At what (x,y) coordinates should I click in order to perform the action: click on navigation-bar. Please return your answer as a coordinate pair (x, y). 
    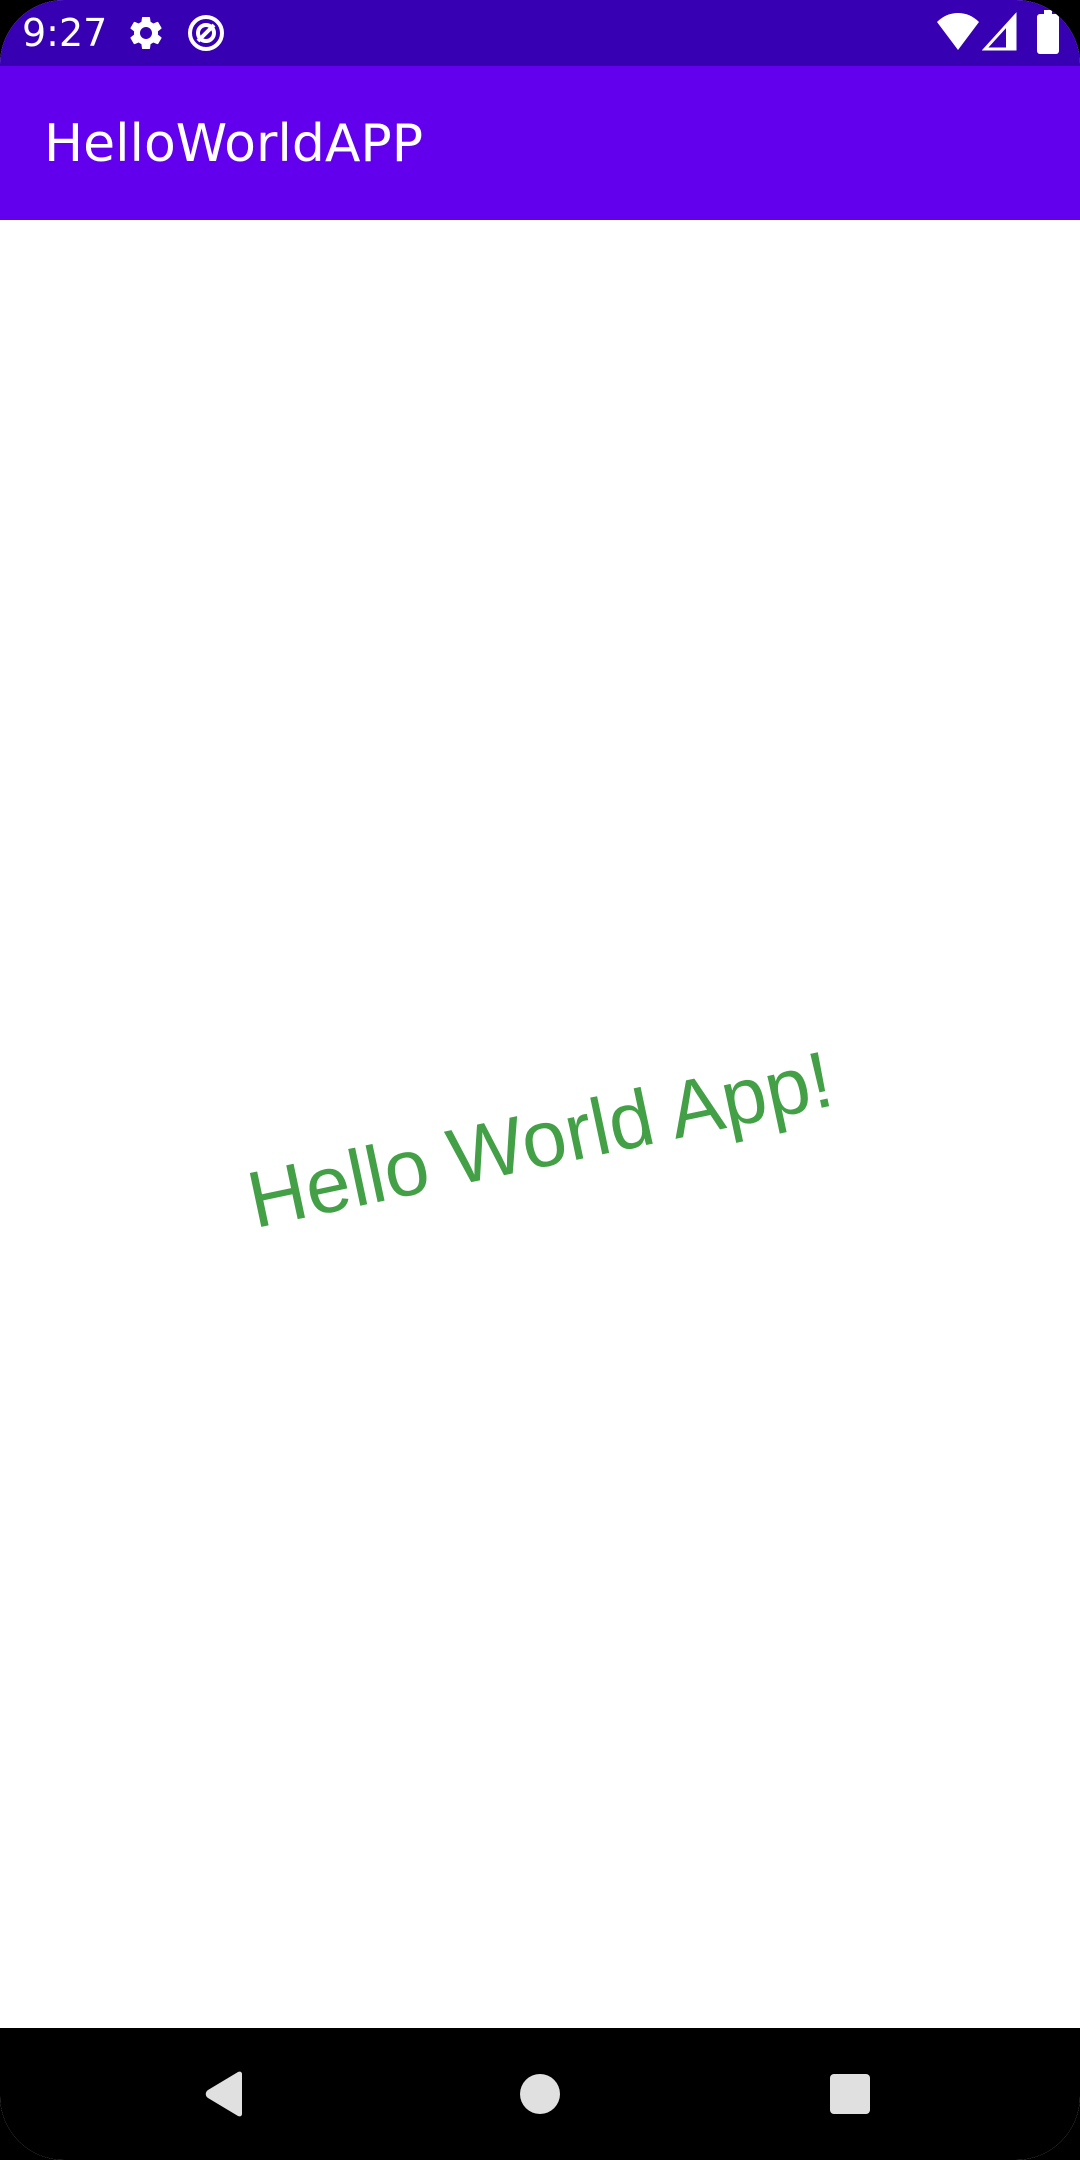
    Looking at the image, I should click on (540, 2094).